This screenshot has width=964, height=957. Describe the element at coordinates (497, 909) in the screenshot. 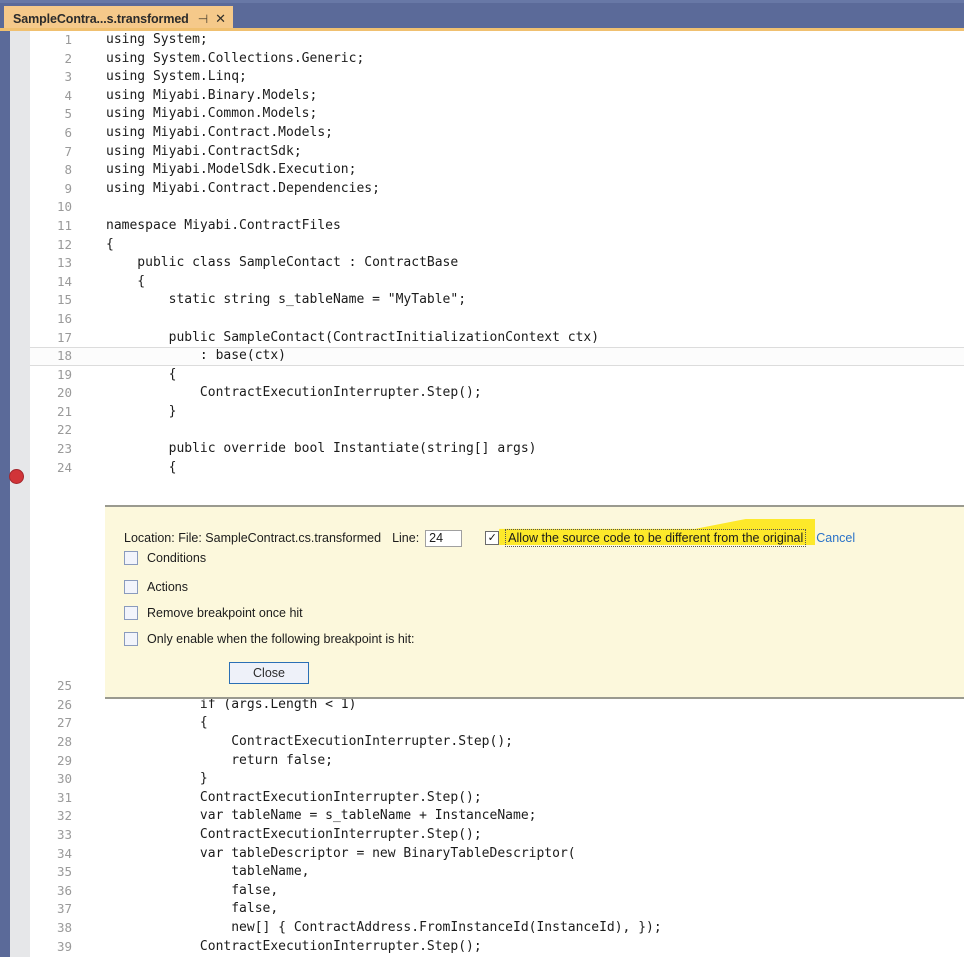

I see `code-line: 37 false,` at that location.